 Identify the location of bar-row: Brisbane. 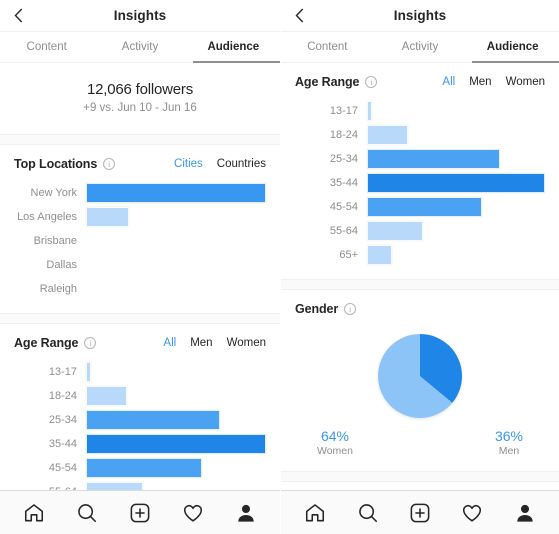
(140, 241).